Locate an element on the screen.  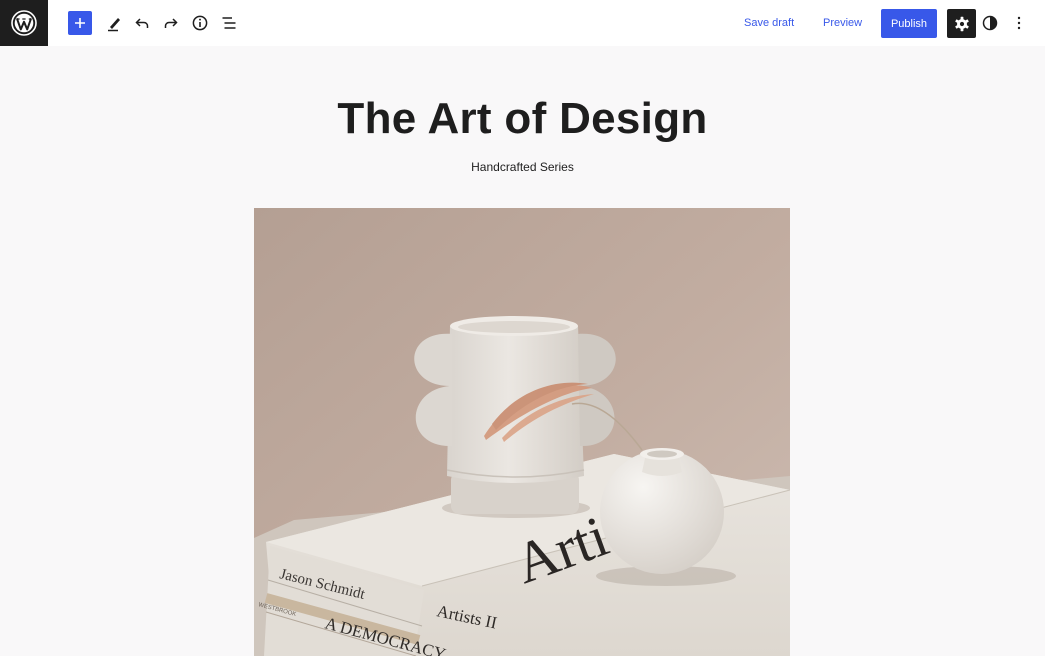
wordpress-icon is located at coordinates (24, 23).